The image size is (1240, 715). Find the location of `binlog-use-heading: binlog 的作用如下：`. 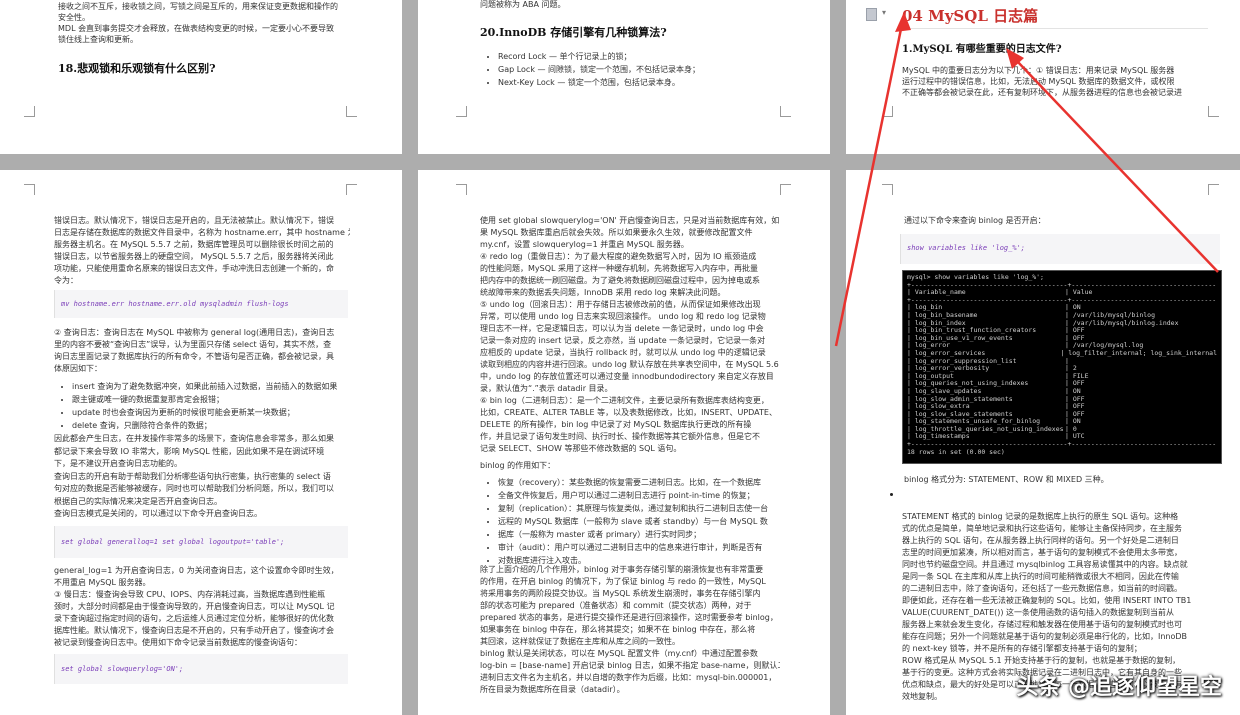

binlog-use-heading: binlog 的作用如下： is located at coordinates (518, 465).